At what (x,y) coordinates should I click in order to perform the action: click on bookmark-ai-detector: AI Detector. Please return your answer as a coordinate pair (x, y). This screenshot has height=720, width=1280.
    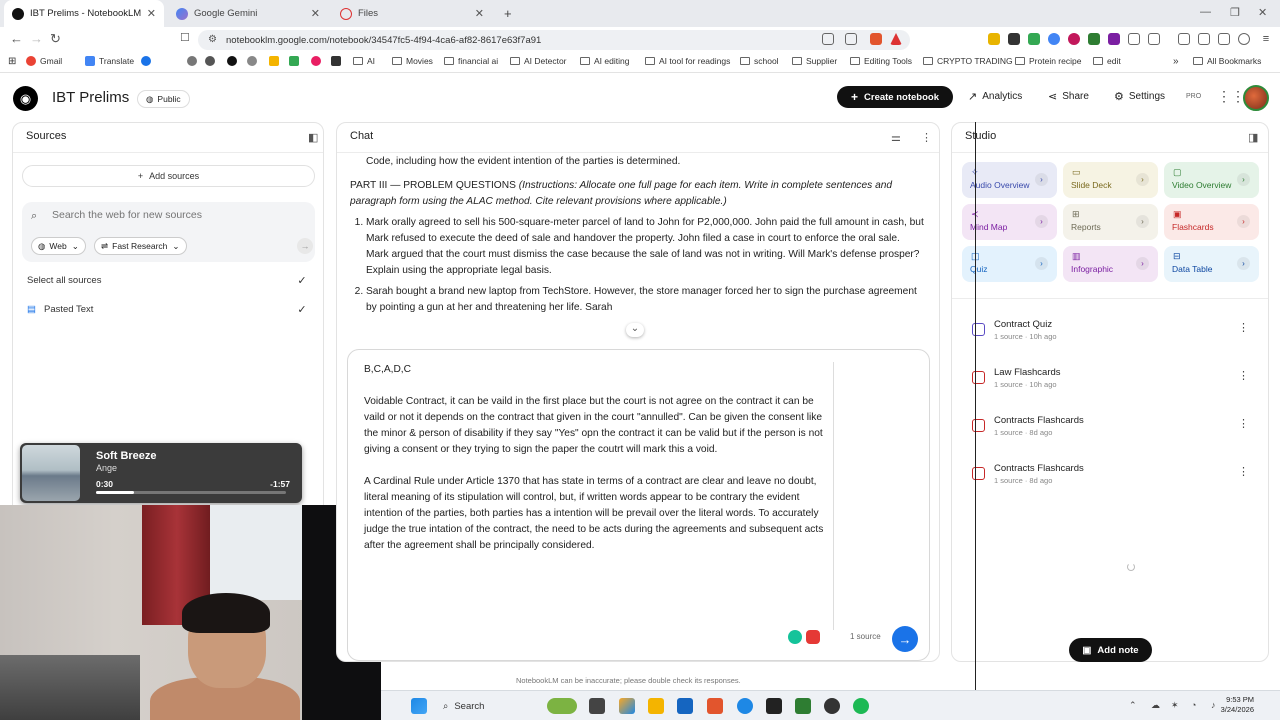
    Looking at the image, I should click on (538, 61).